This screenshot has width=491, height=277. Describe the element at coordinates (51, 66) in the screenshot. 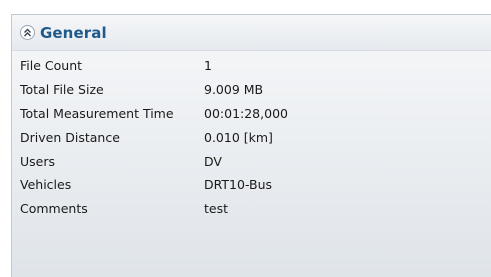

I see `property-label: File Count` at that location.